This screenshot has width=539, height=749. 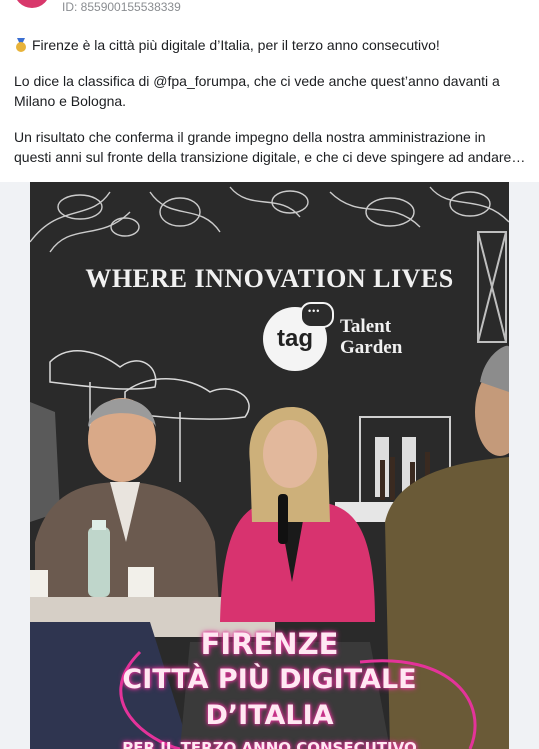 I want to click on overlay-line-1: FIRENZE, so click(x=269, y=644).